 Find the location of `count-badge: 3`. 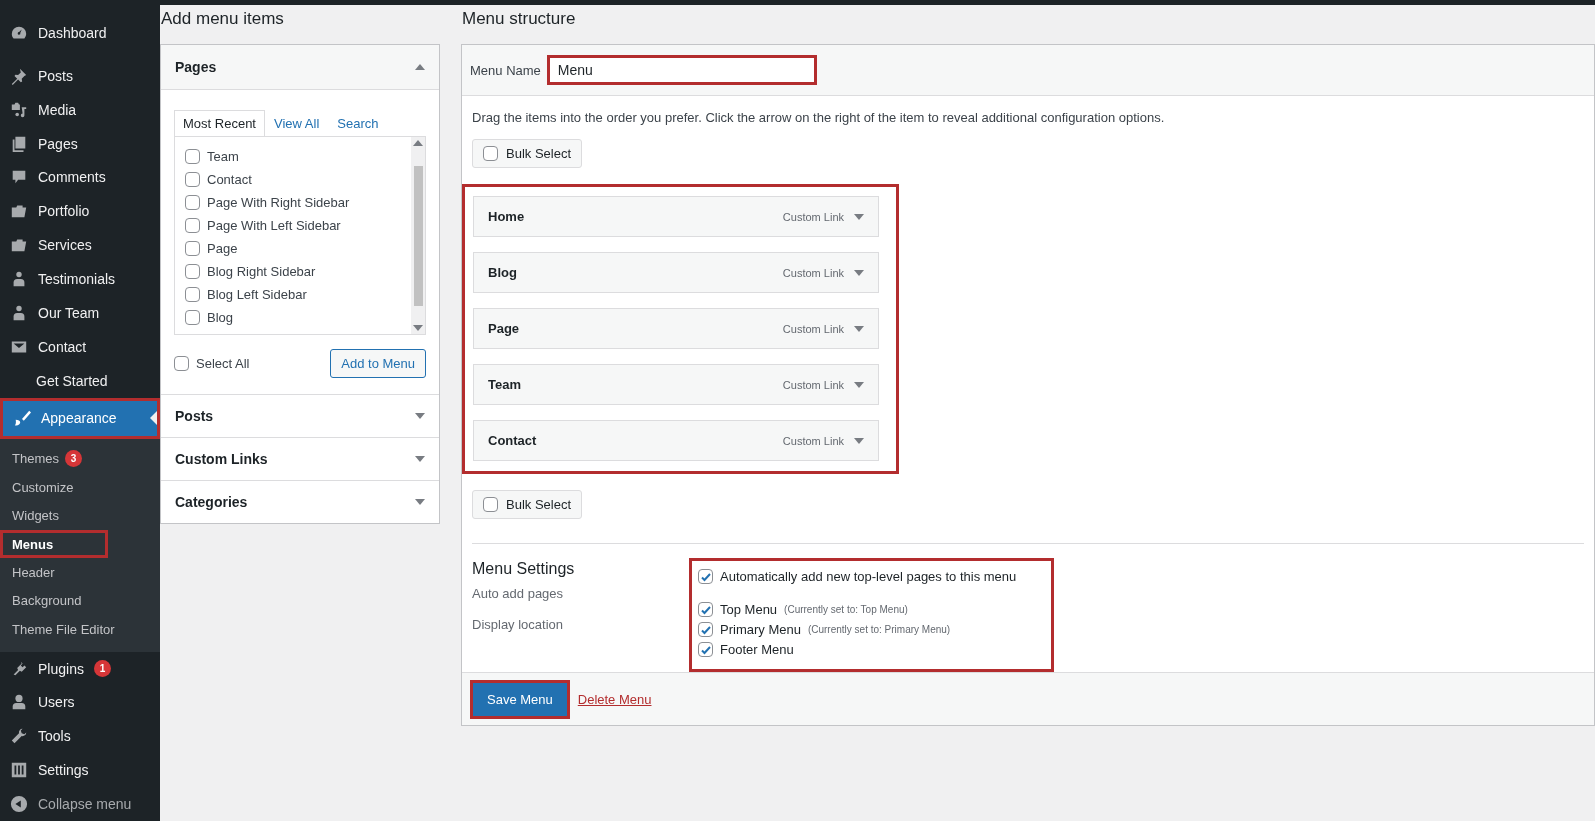

count-badge: 3 is located at coordinates (73, 459).